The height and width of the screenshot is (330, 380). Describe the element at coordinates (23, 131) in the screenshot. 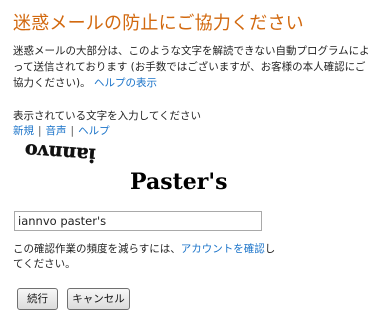

I see `new-captcha-link: 新規` at that location.